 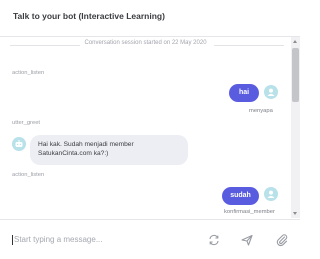 I want to click on chat-title: Talk to your bot (Interactive Learning), so click(x=89, y=16).